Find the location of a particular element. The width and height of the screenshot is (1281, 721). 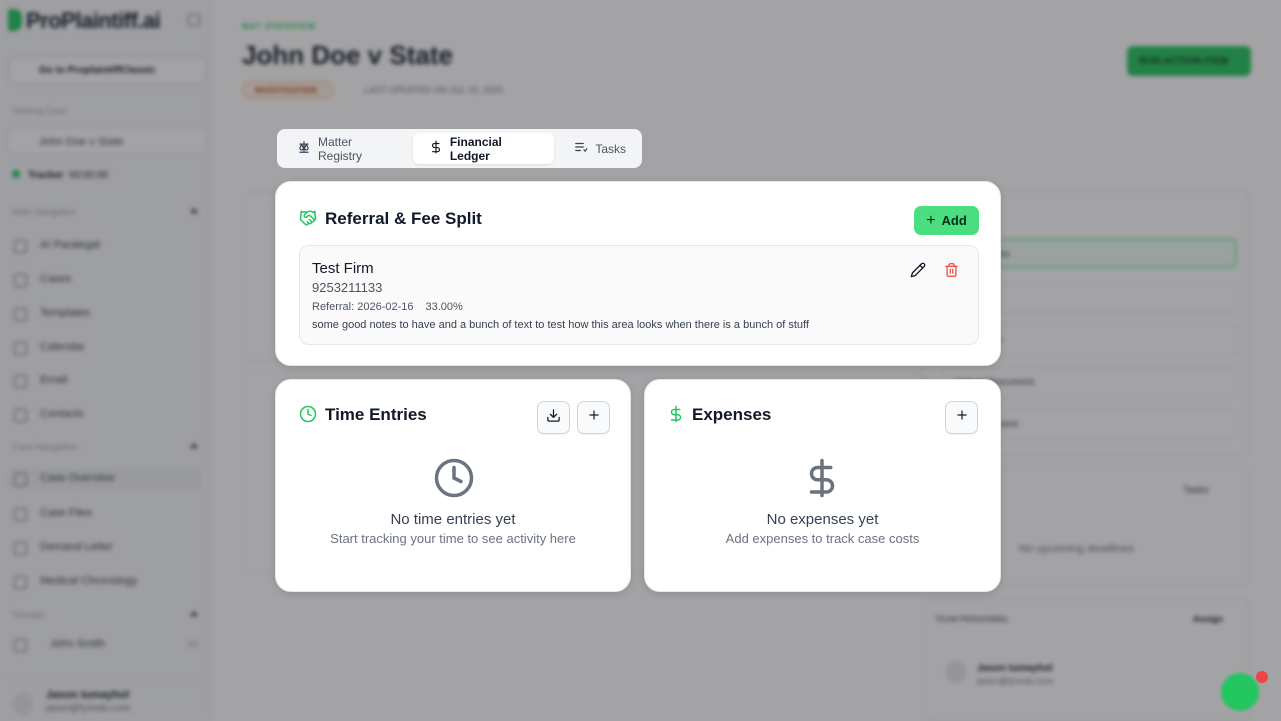

download-icon is located at coordinates (553, 418).